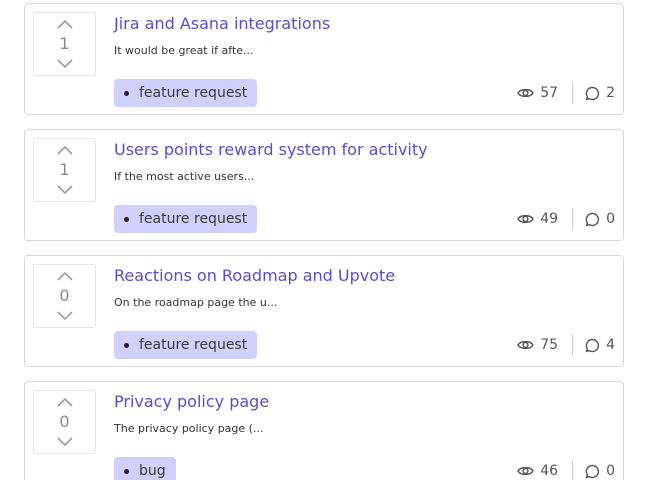  Describe the element at coordinates (566, 93) in the screenshot. I see `post-stats: 57 2` at that location.